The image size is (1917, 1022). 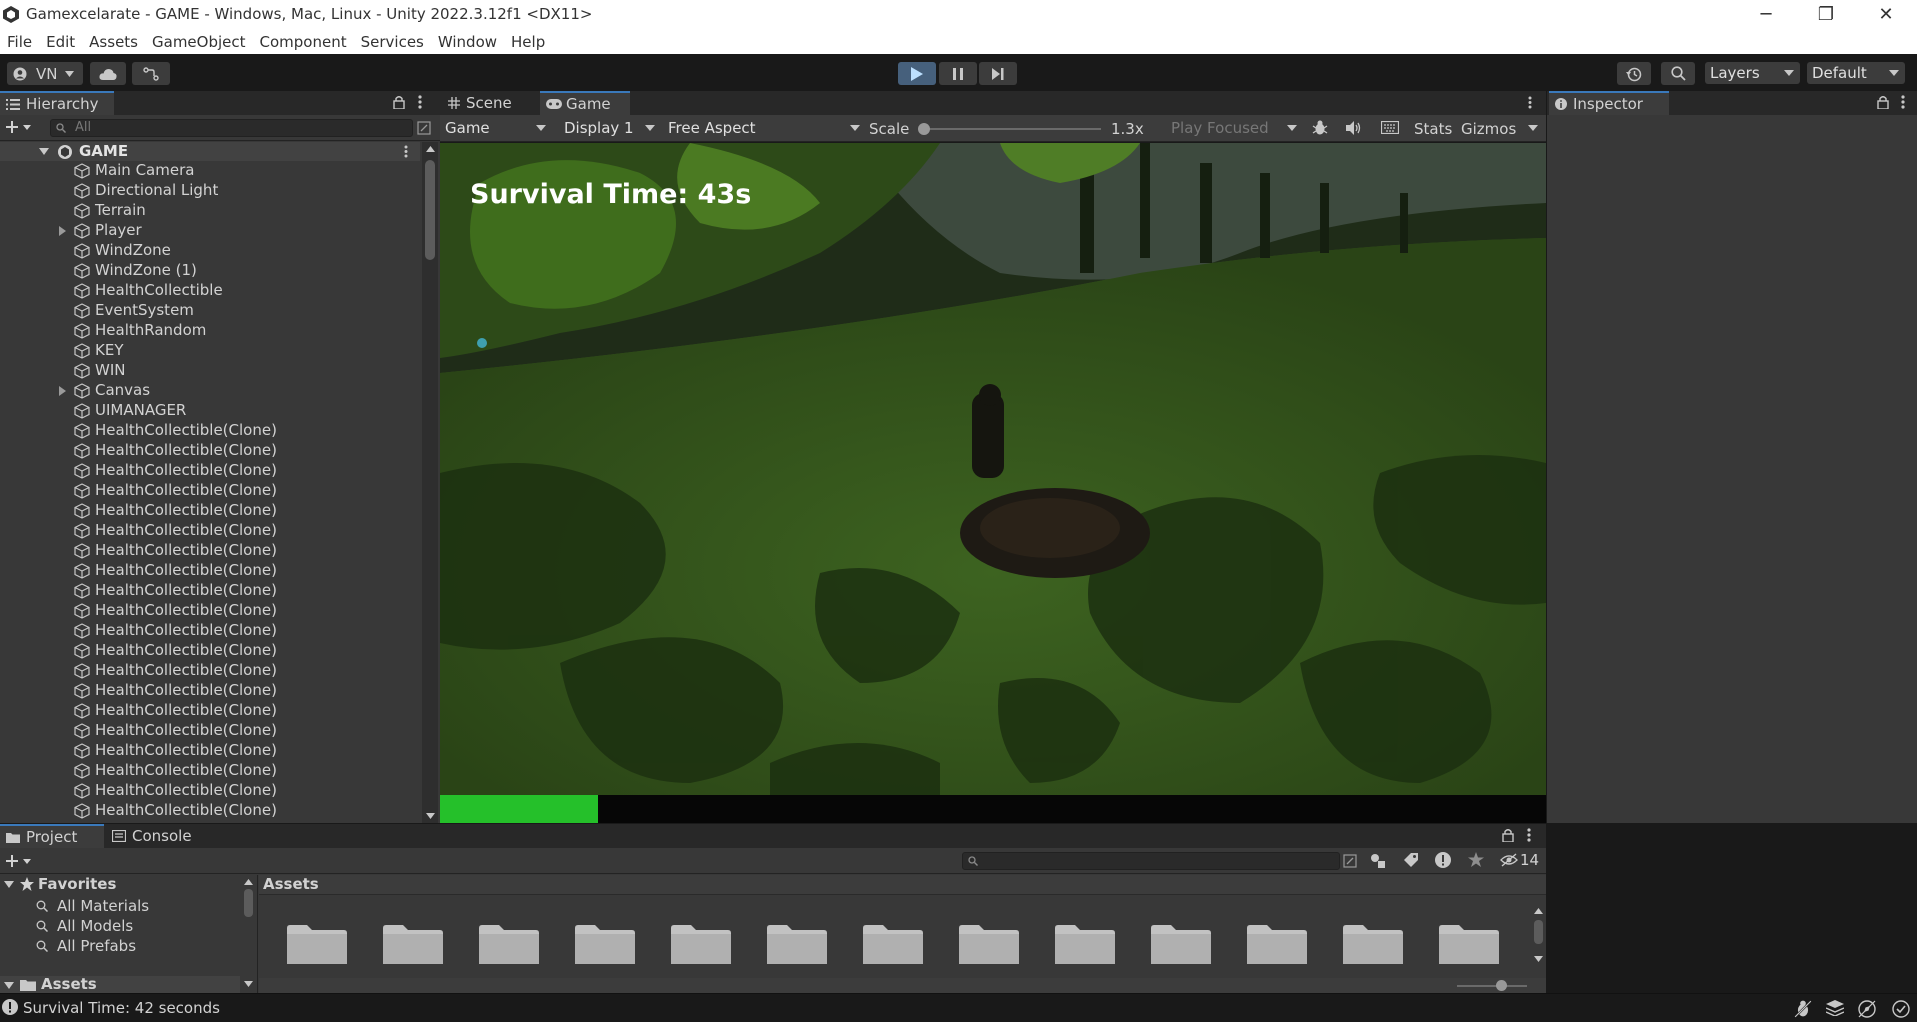 What do you see at coordinates (210, 251) in the screenshot?
I see `hierarchy-item: WindZone` at bounding box center [210, 251].